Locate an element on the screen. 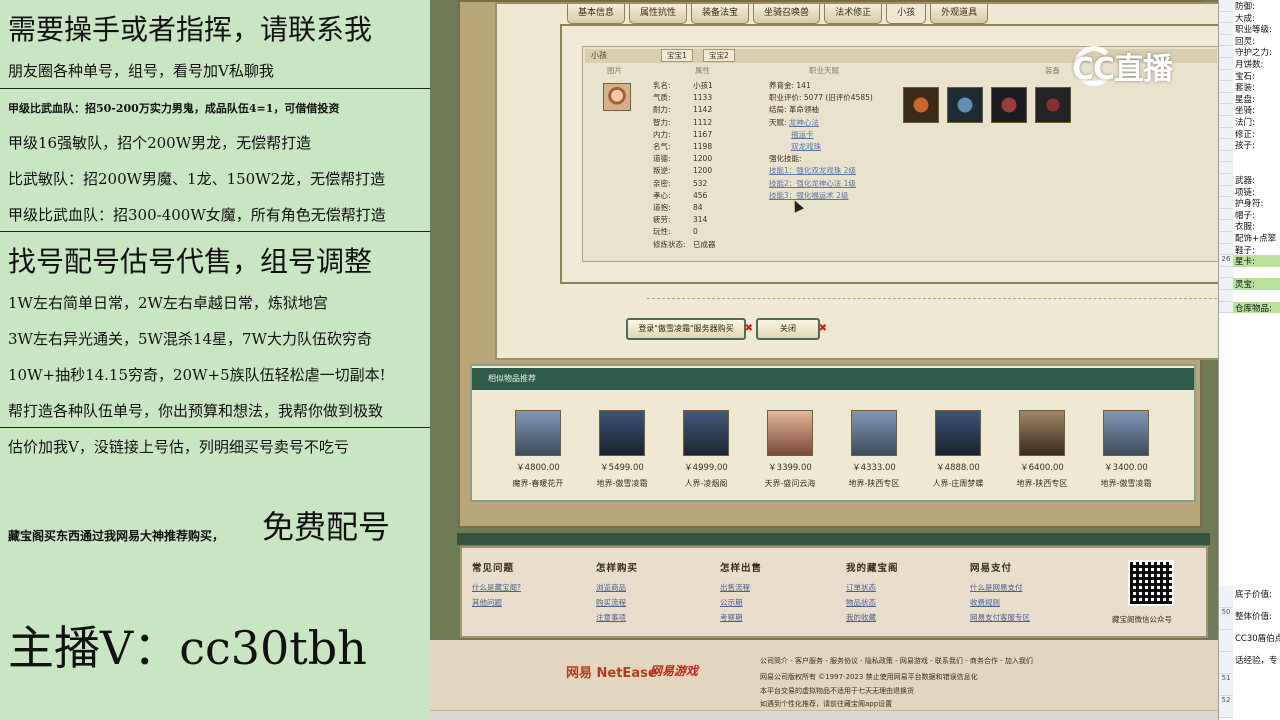 The image size is (1280, 720). skill-link: 技能2：强化龙神心法 1级 is located at coordinates (821, 184).